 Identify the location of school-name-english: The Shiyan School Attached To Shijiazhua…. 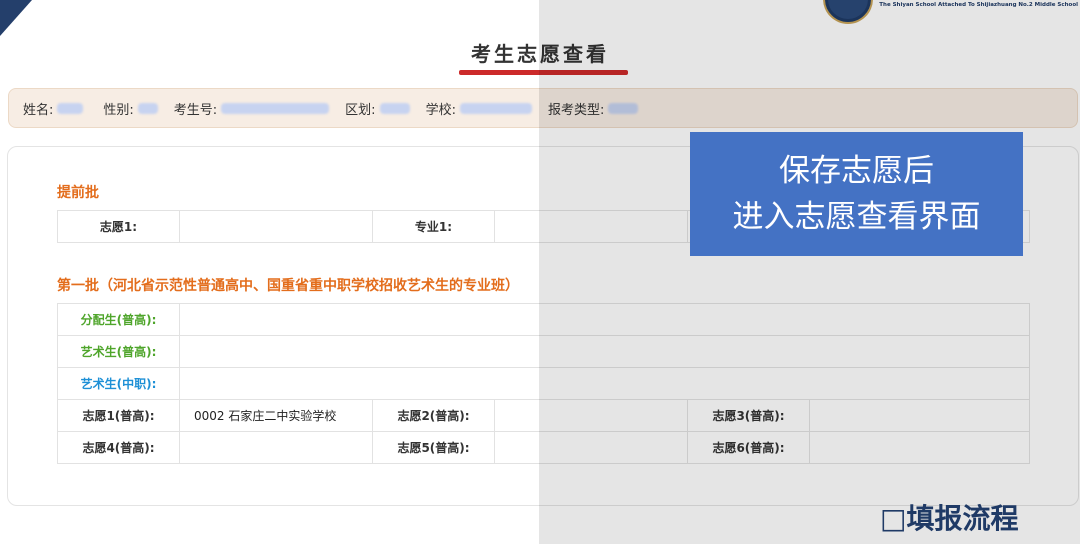
(978, 5).